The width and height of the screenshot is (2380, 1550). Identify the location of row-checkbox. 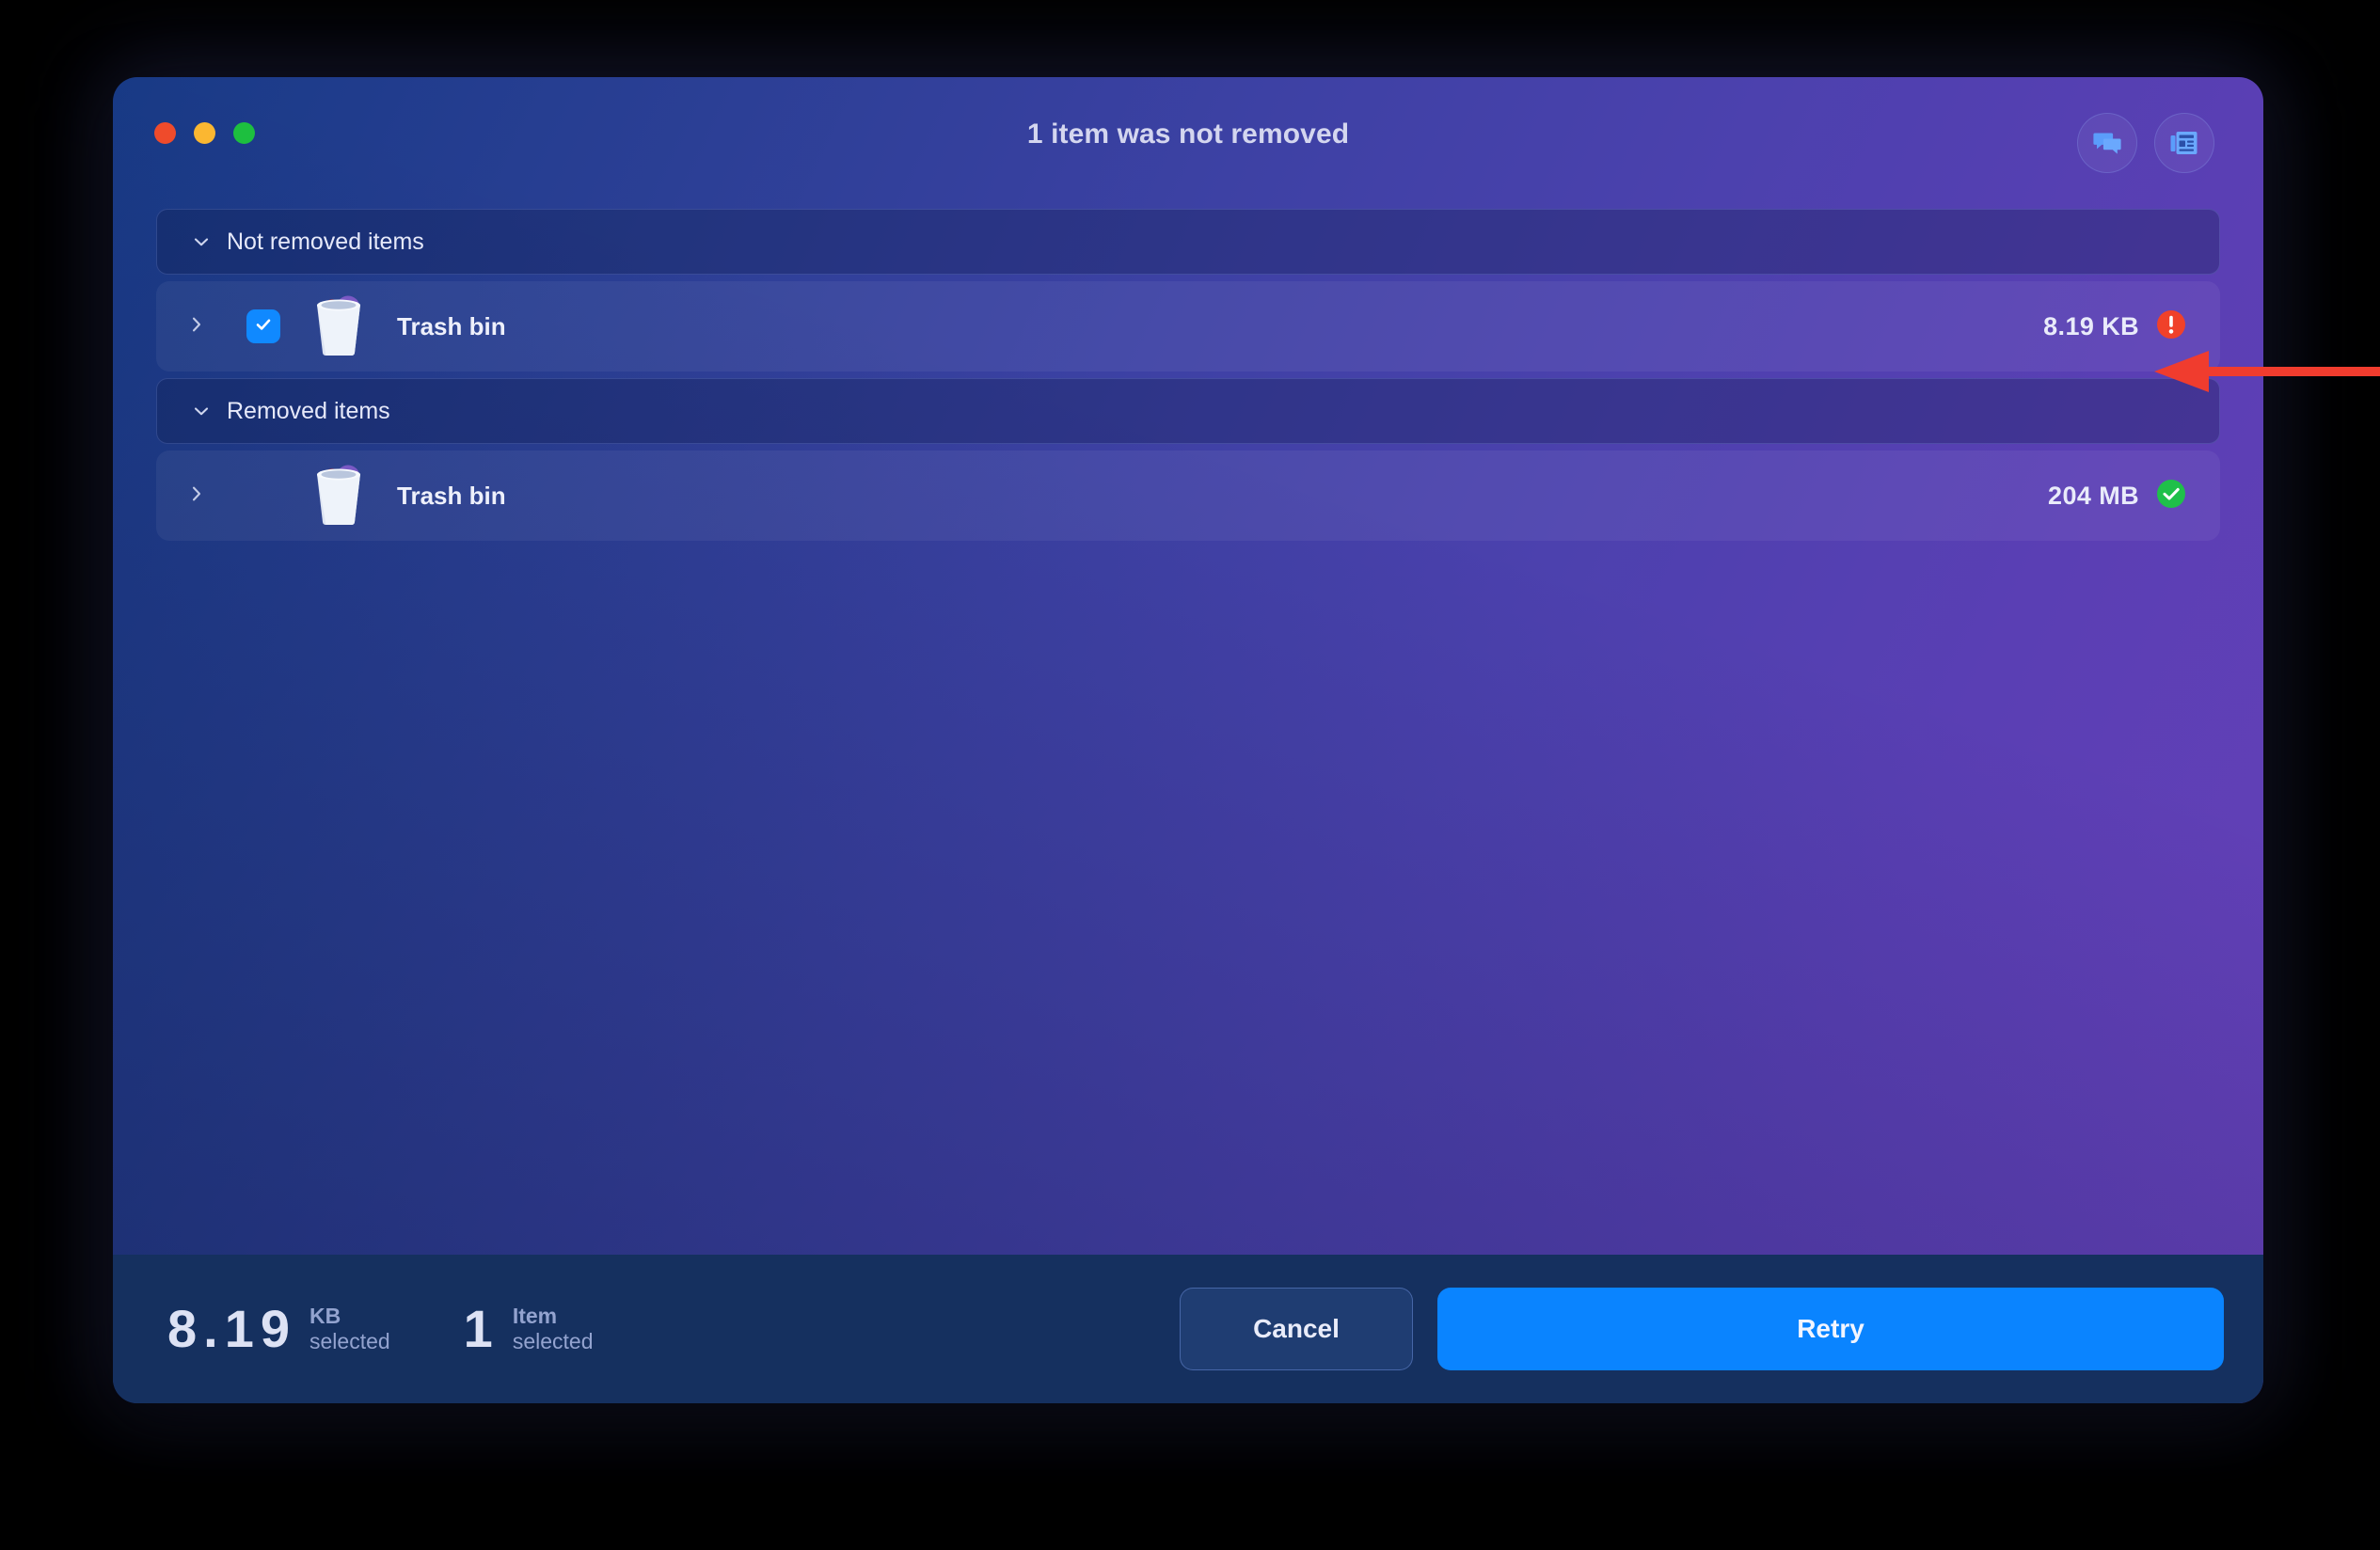
(263, 326).